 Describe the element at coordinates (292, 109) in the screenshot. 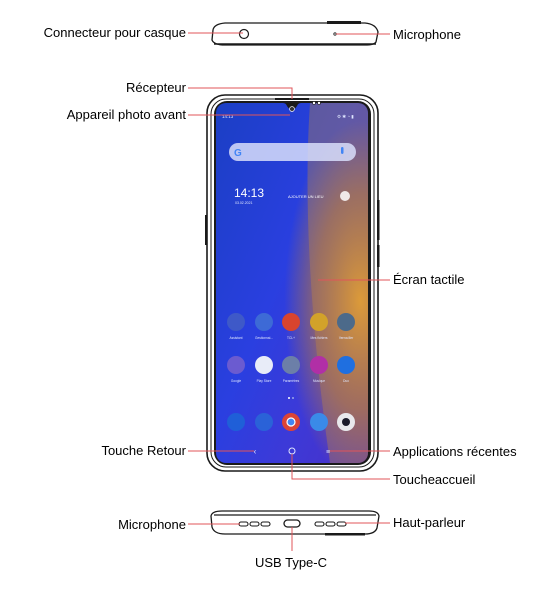

I see `front-camera-icon` at that location.